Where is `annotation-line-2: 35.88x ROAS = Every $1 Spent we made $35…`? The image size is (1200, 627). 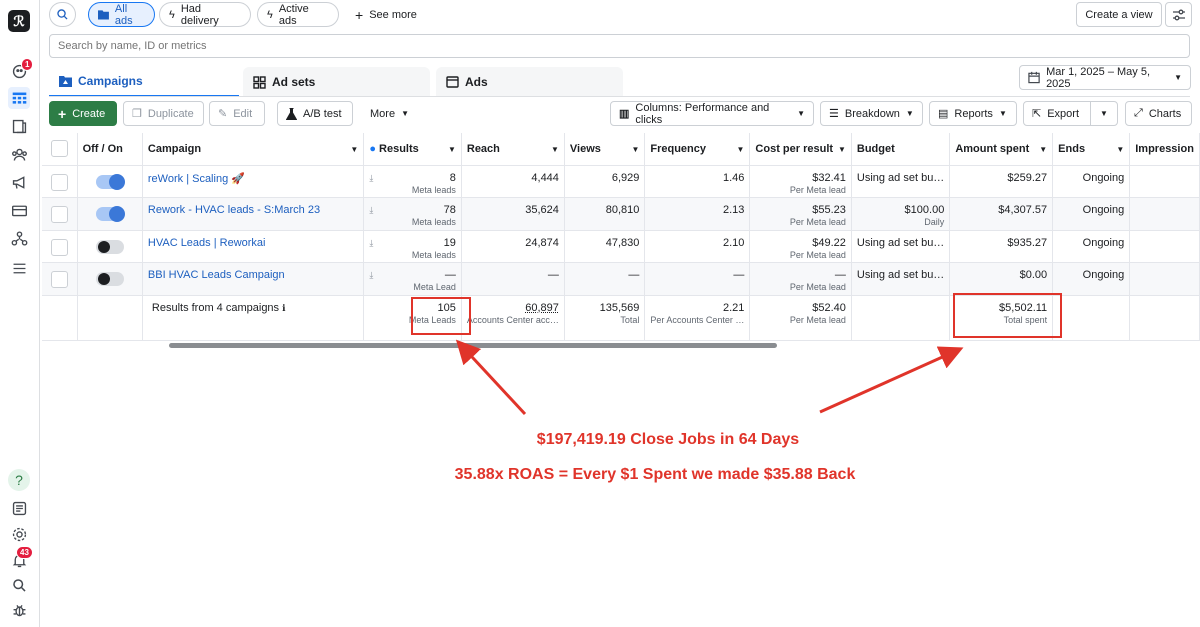
annotation-line-2: 35.88x ROAS = Every $1 Spent we made $35… is located at coordinates (655, 474).